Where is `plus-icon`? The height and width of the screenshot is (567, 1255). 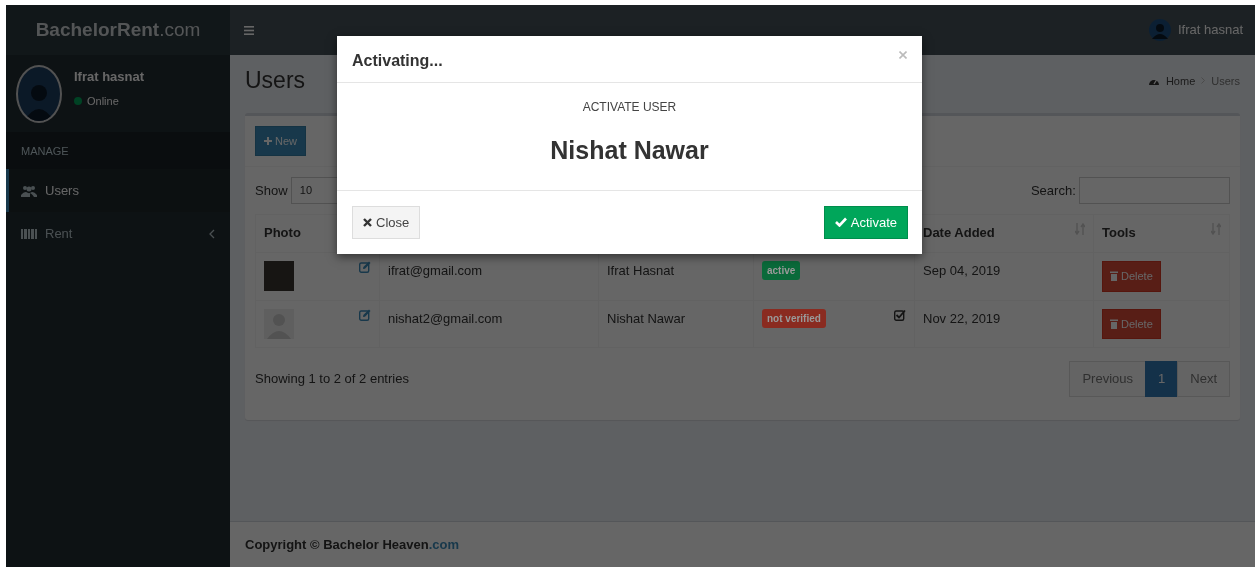 plus-icon is located at coordinates (268, 140).